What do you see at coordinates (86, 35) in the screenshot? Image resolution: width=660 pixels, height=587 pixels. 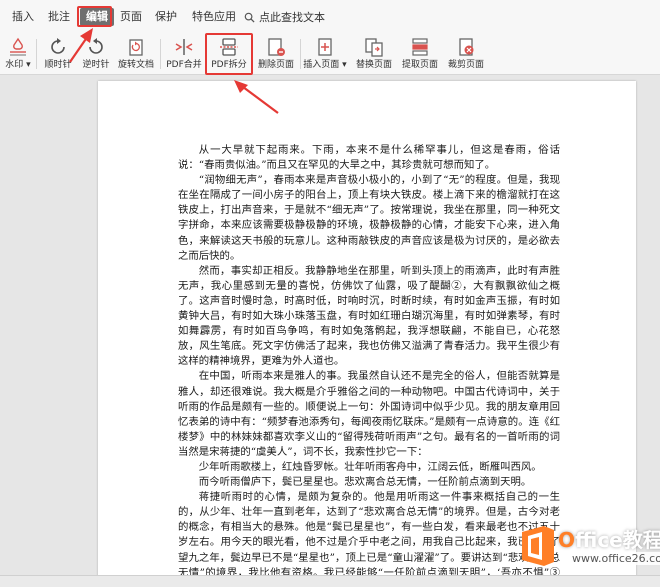 I see `arrow-head-edit-tab` at bounding box center [86, 35].